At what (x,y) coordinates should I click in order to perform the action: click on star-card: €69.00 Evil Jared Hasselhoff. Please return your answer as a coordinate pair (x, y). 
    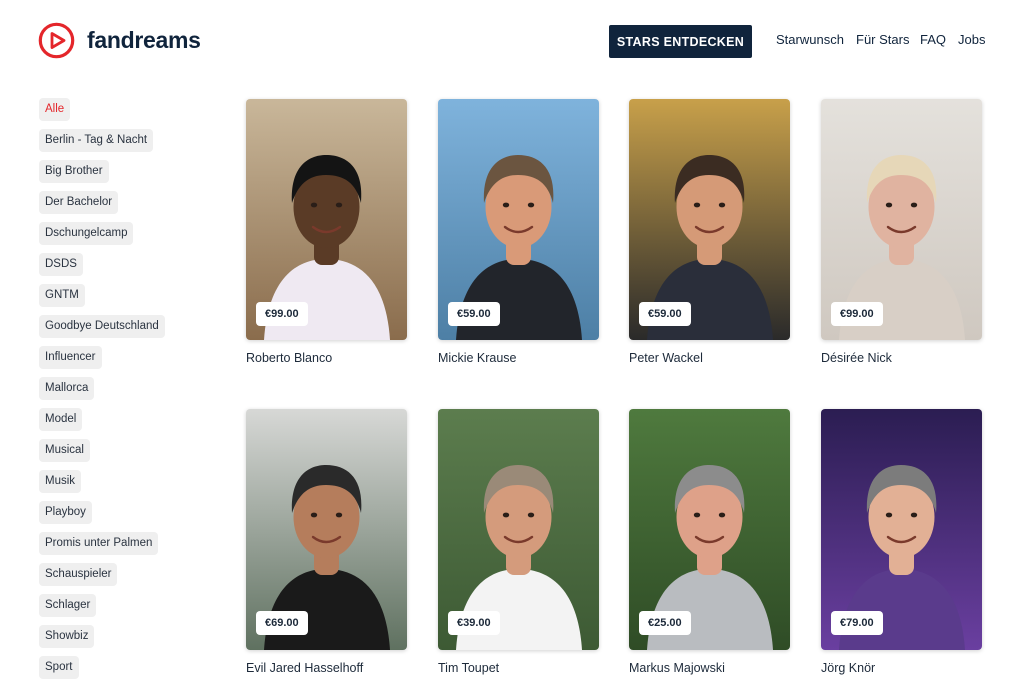
    Looking at the image, I should click on (326, 542).